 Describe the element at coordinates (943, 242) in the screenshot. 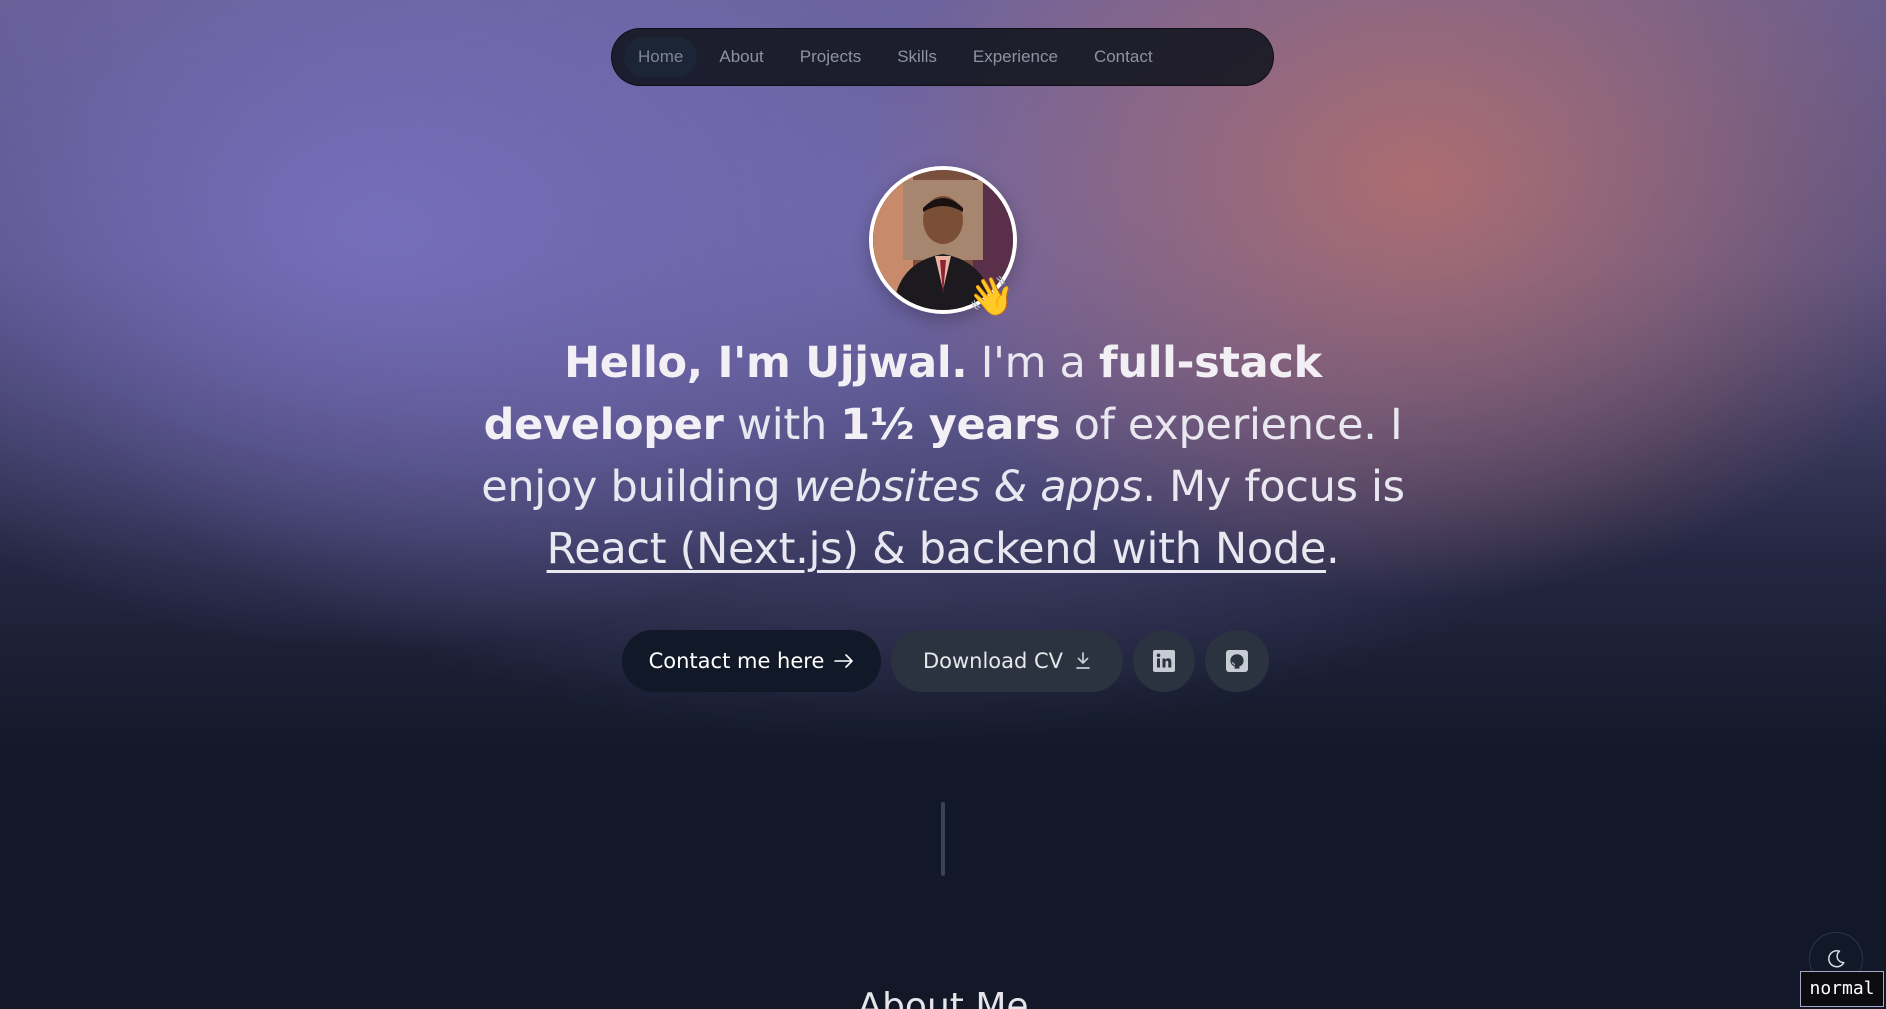

I see `avatar-container: 👋` at that location.